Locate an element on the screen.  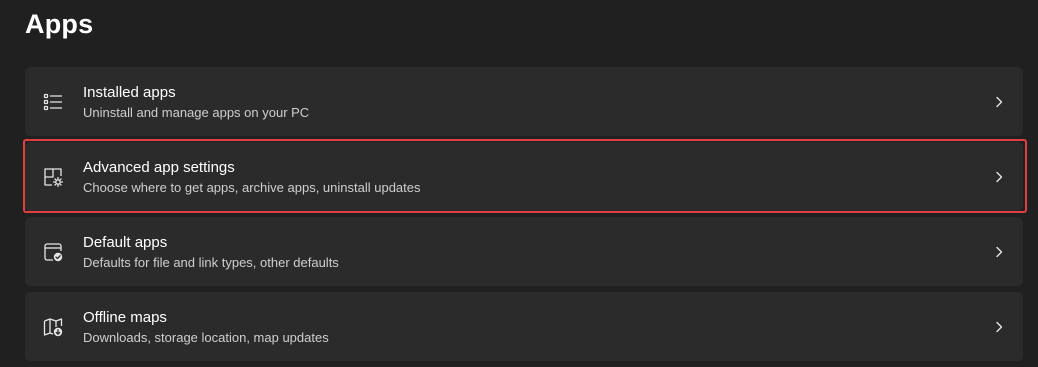
item-title: Offline maps is located at coordinates (125, 317).